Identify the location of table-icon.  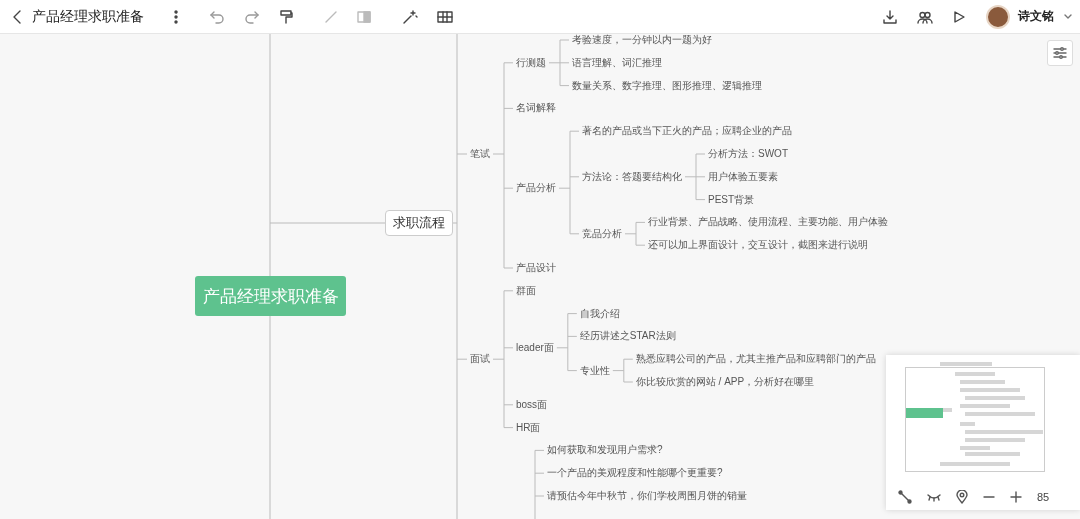
(445, 16).